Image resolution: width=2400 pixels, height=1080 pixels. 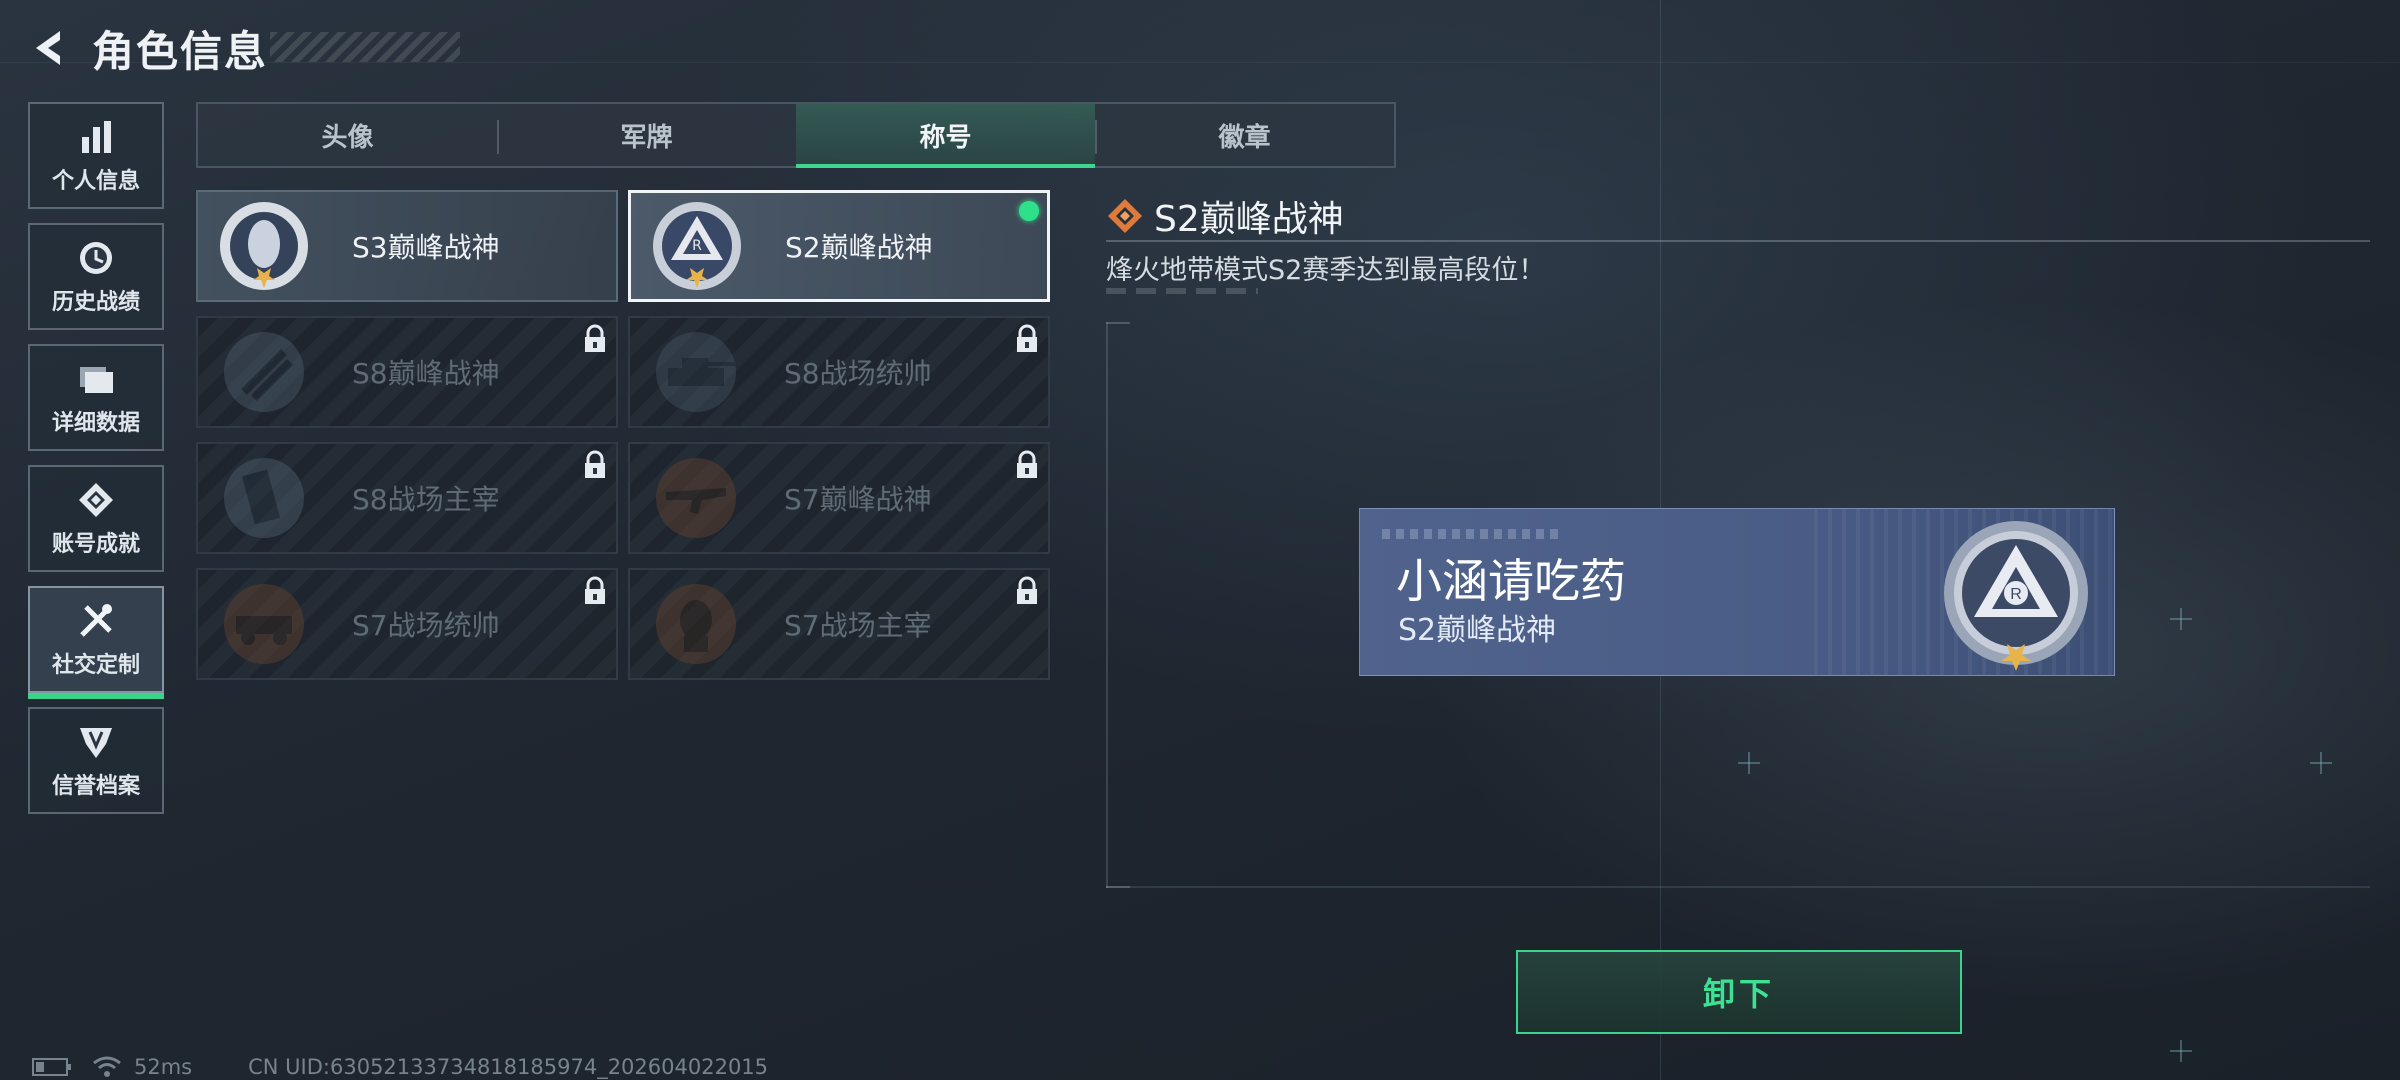 I want to click on title-card: S3巅峰战神, so click(x=407, y=246).